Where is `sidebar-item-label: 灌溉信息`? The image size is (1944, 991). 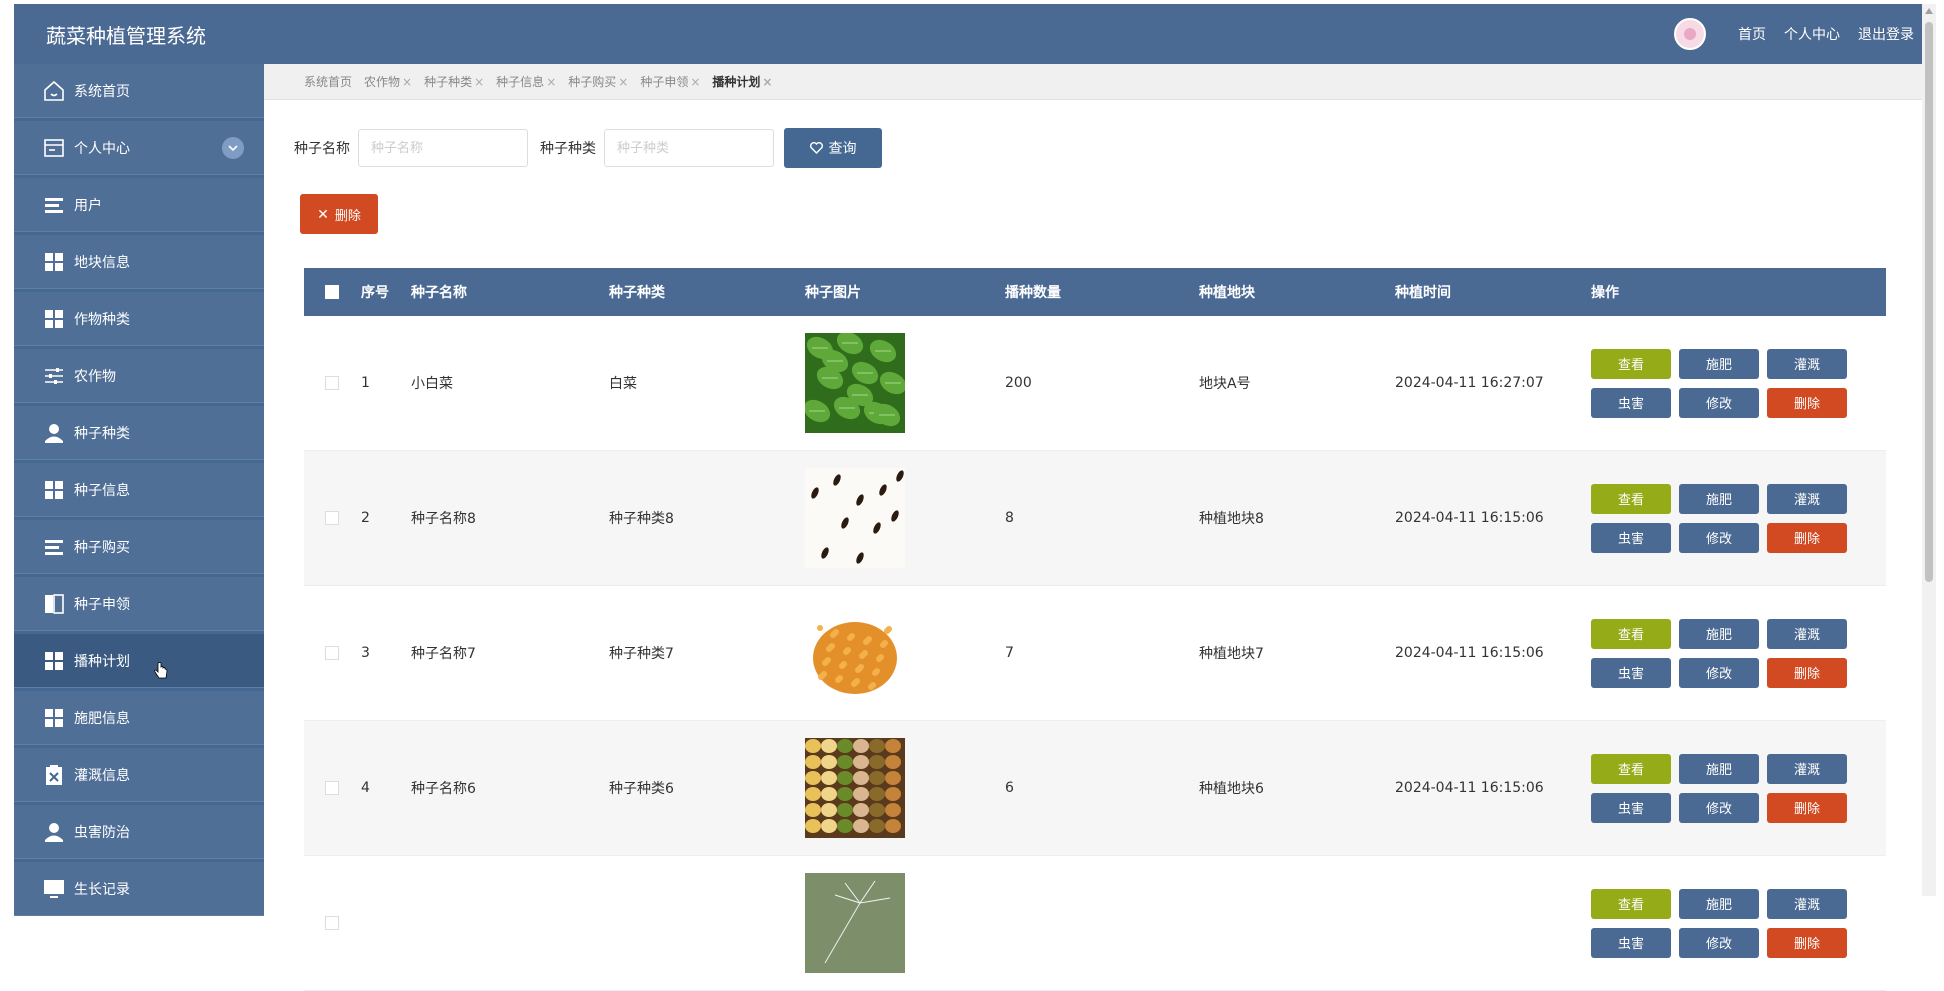 sidebar-item-label: 灌溉信息 is located at coordinates (102, 775).